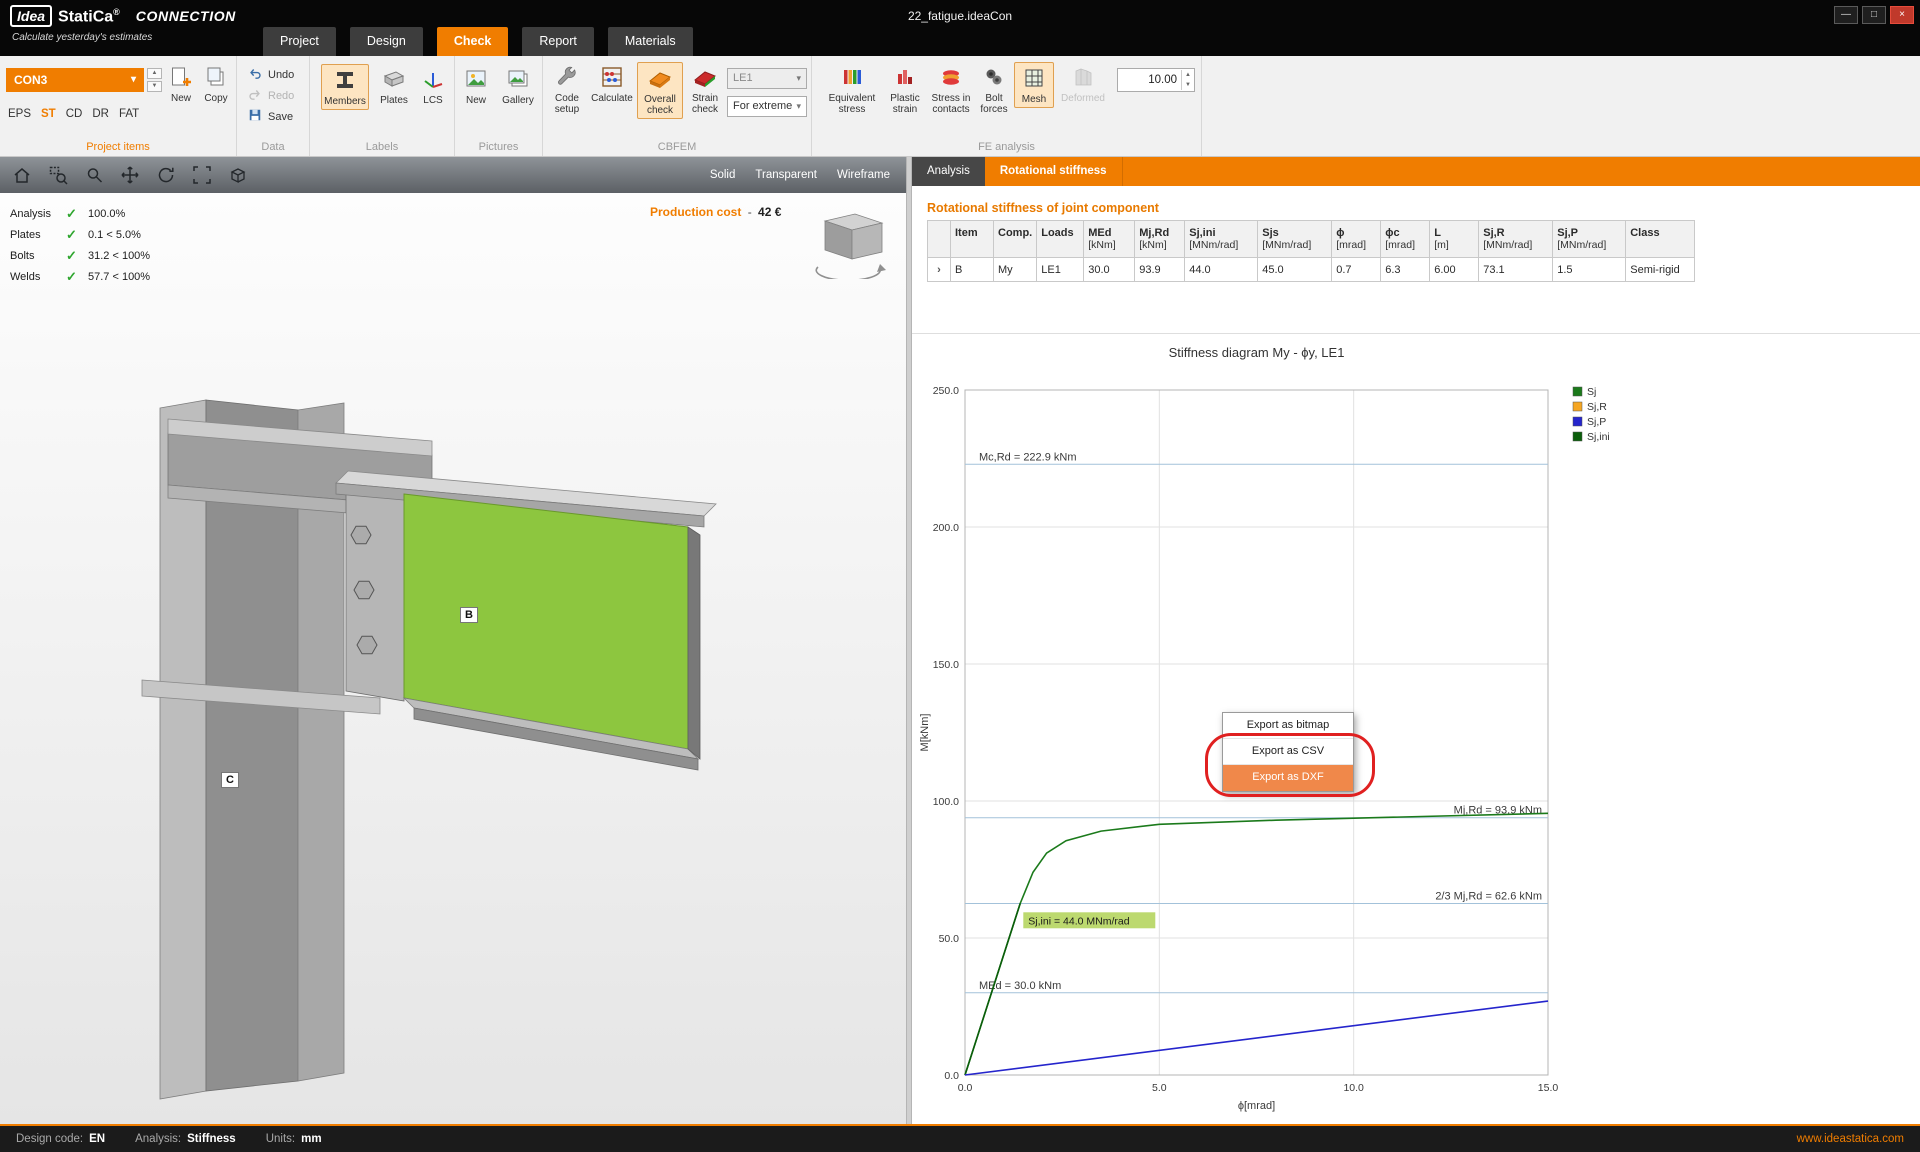 The height and width of the screenshot is (1152, 1920). What do you see at coordinates (202, 175) in the screenshot?
I see `zoom-fit-button` at bounding box center [202, 175].